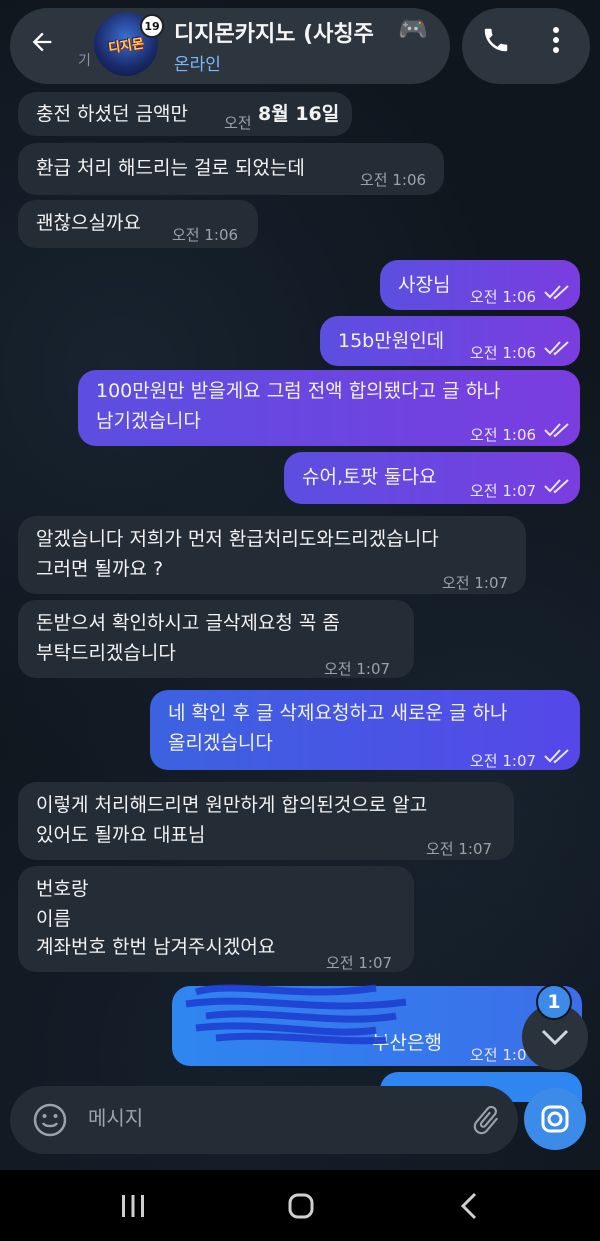  What do you see at coordinates (106, 653) in the screenshot?
I see `message-text: 부탁드리겠습니다` at bounding box center [106, 653].